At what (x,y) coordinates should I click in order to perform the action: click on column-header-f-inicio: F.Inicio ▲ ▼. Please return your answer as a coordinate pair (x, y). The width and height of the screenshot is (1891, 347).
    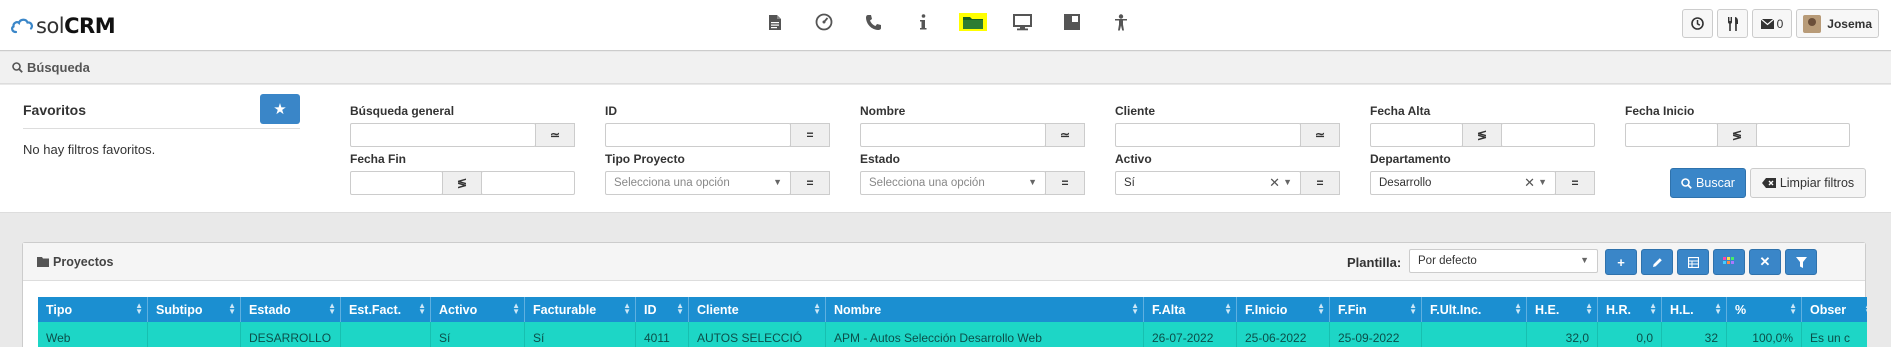
    Looking at the image, I should click on (1283, 309).